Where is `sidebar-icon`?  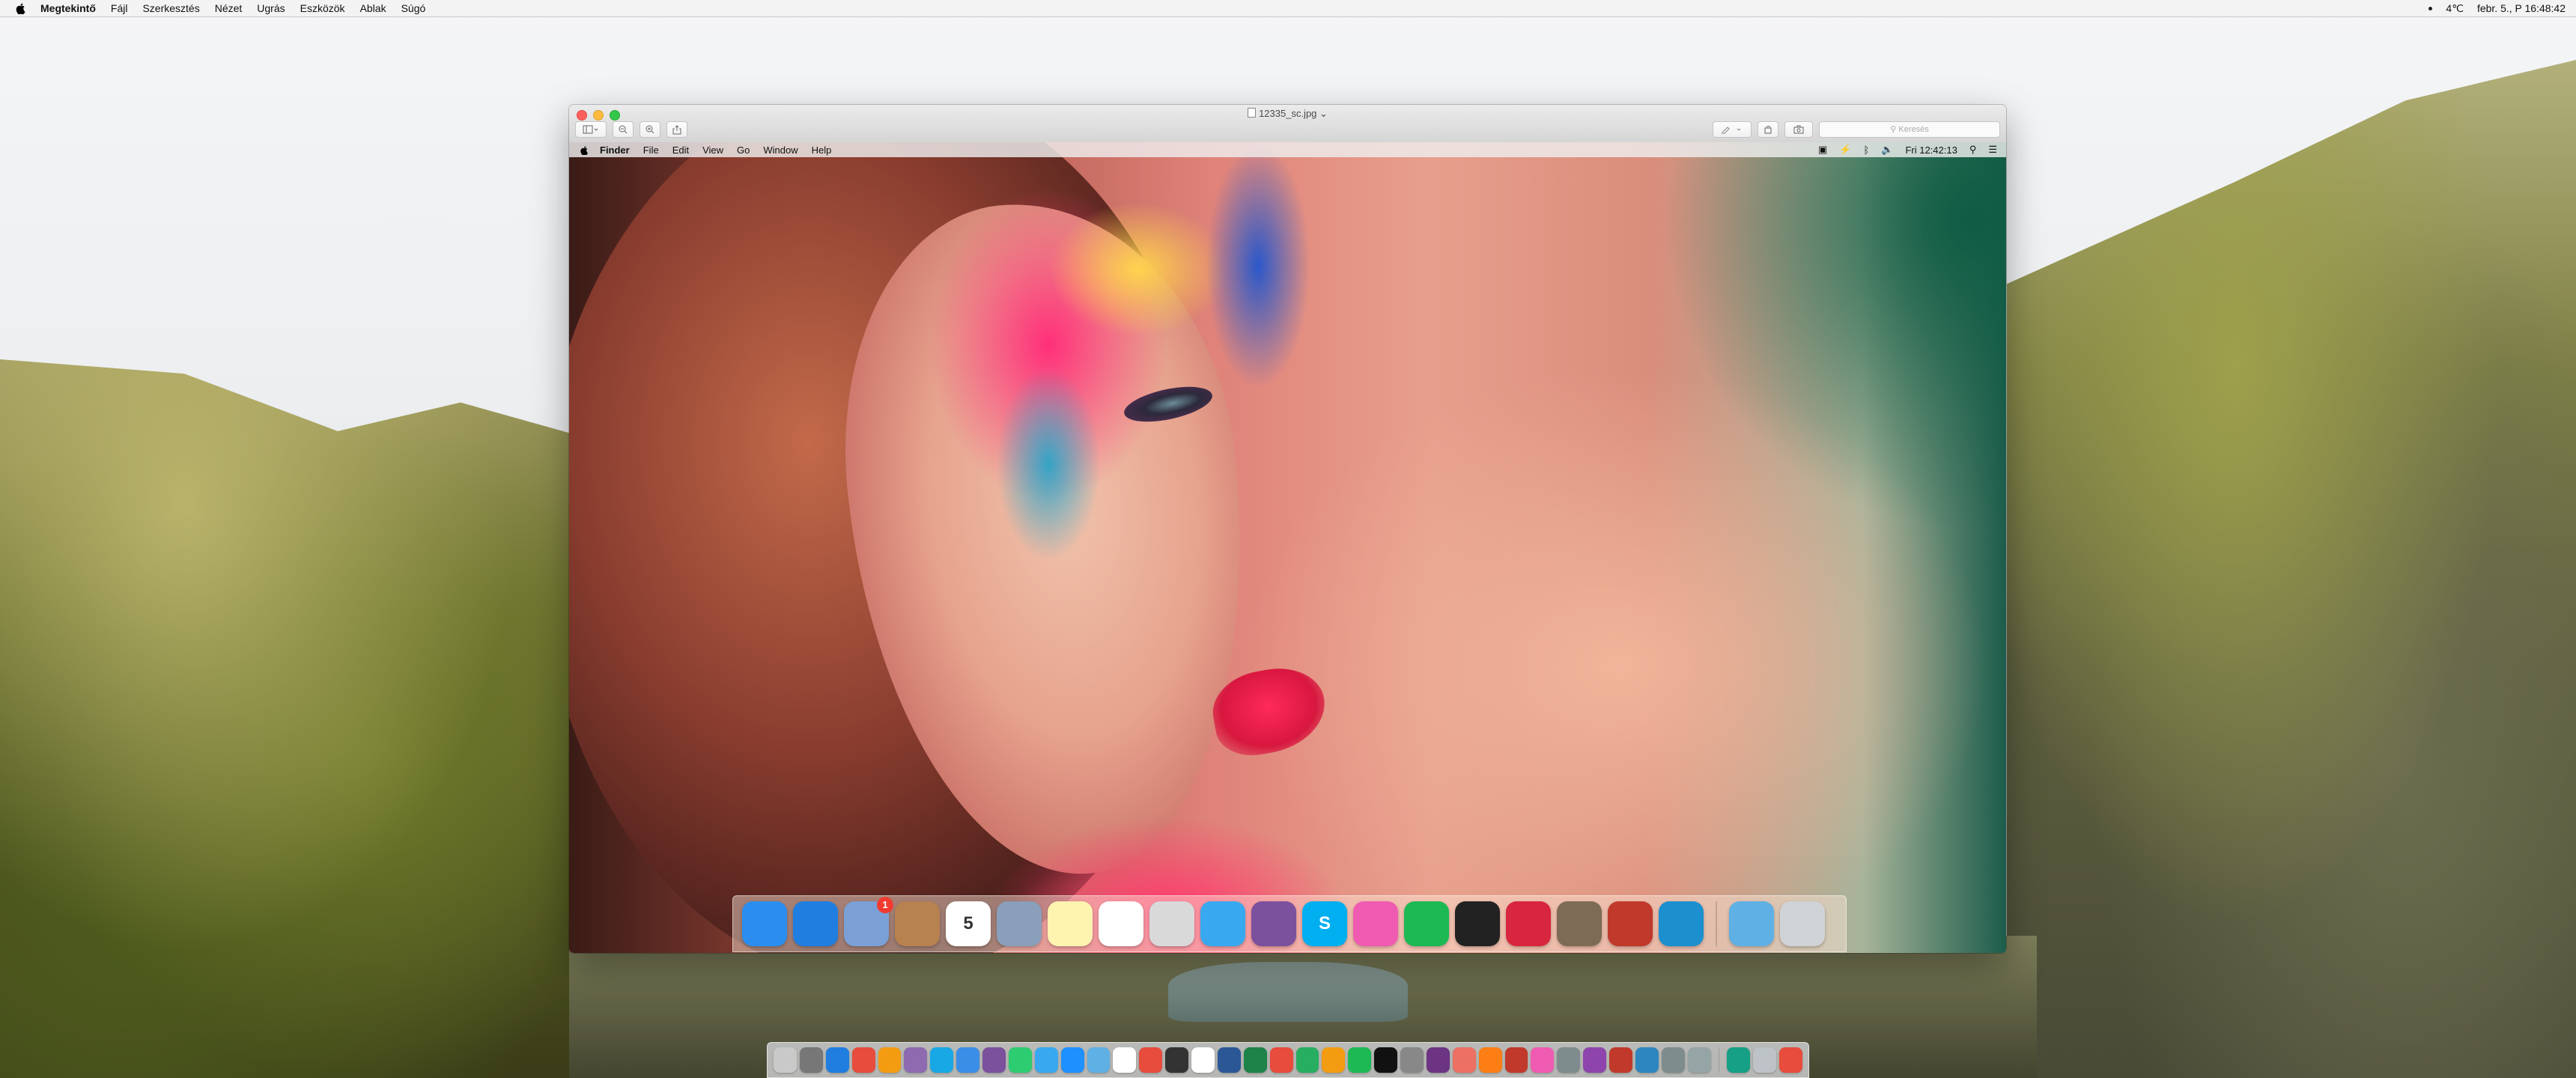 sidebar-icon is located at coordinates (590, 129).